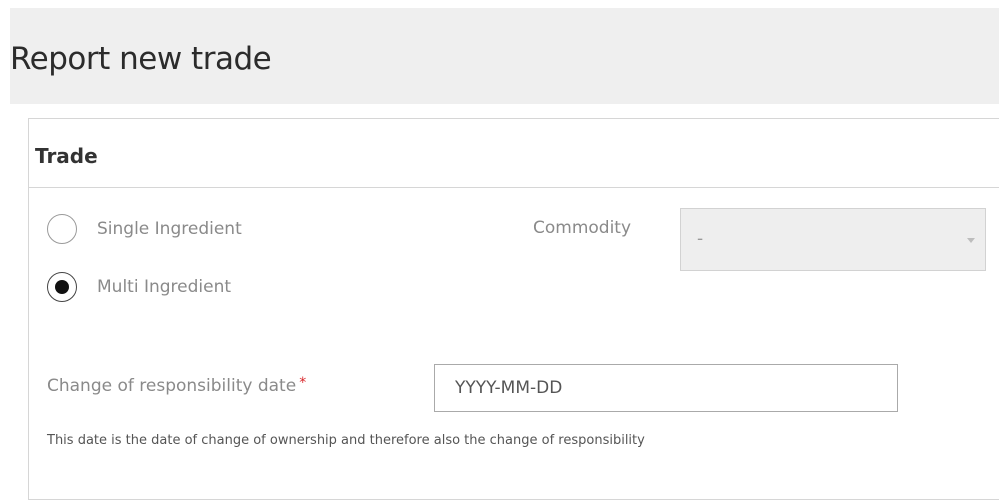  What do you see at coordinates (164, 287) in the screenshot?
I see `multi-ingredient-label: Multi Ingredient` at bounding box center [164, 287].